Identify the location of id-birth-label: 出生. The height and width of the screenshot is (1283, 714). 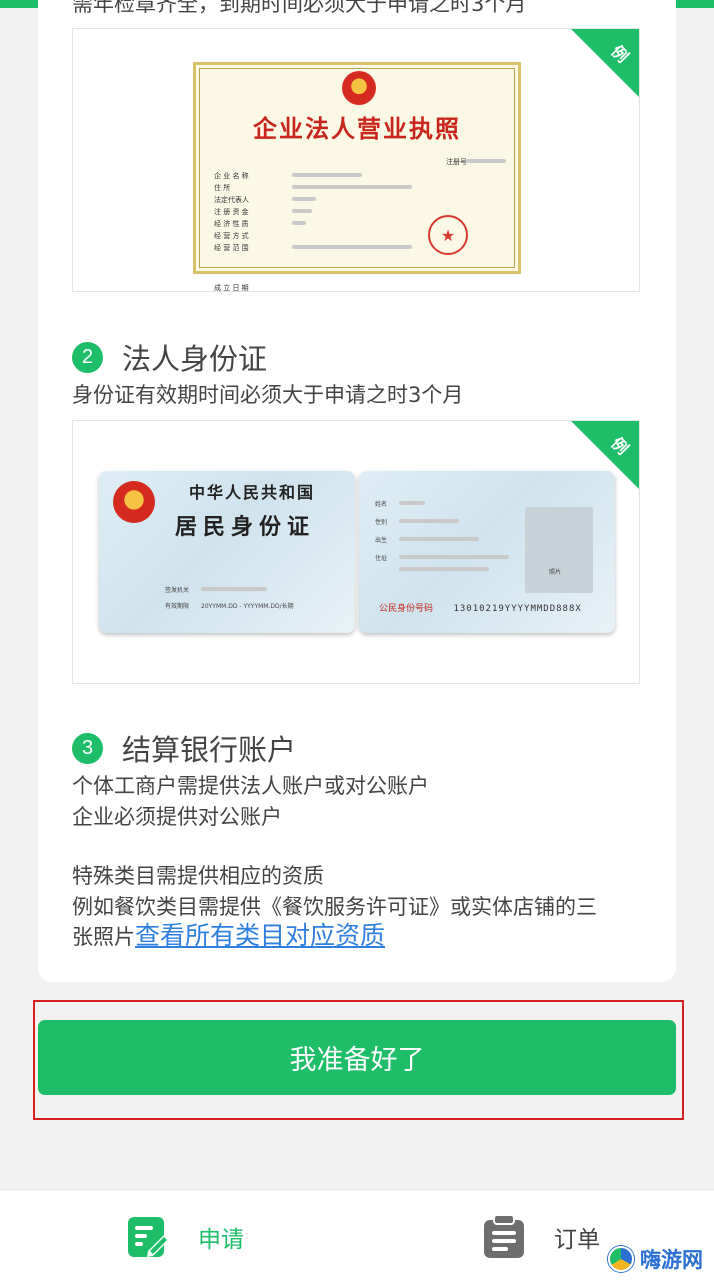
(381, 540).